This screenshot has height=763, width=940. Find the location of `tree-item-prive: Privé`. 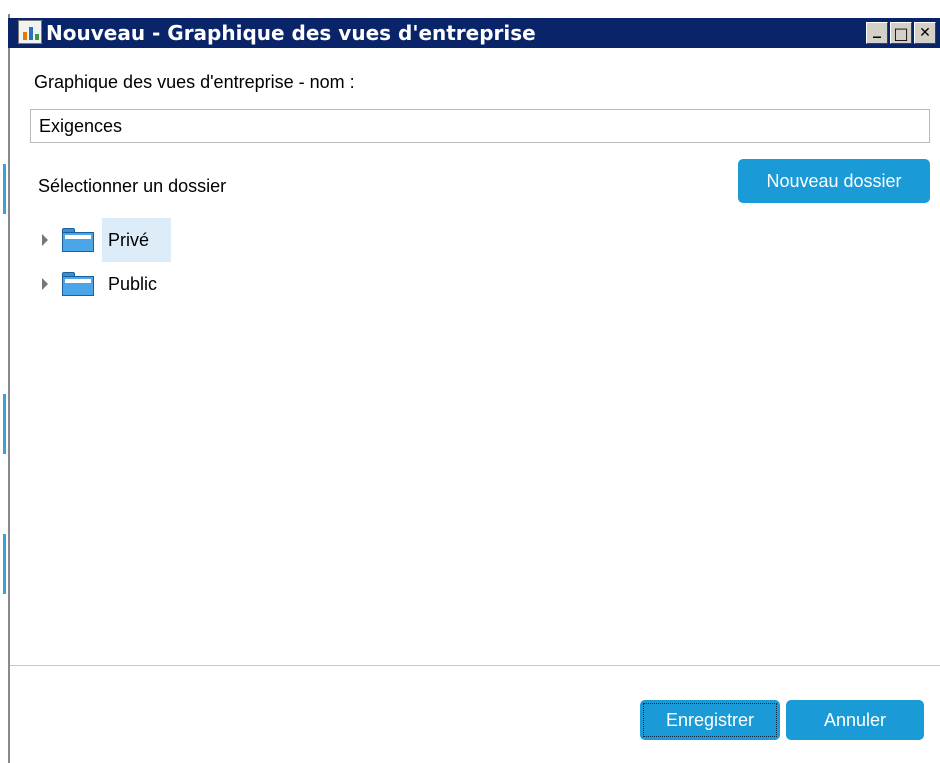

tree-item-prive: Privé is located at coordinates (101, 240).